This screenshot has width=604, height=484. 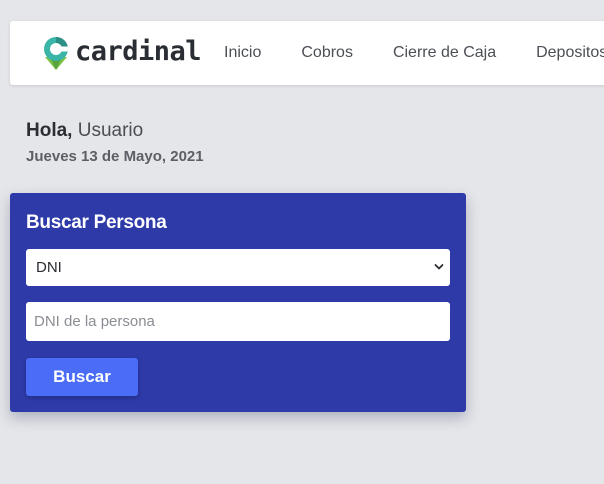 I want to click on greeting-user-name: Usuario, so click(x=110, y=130).